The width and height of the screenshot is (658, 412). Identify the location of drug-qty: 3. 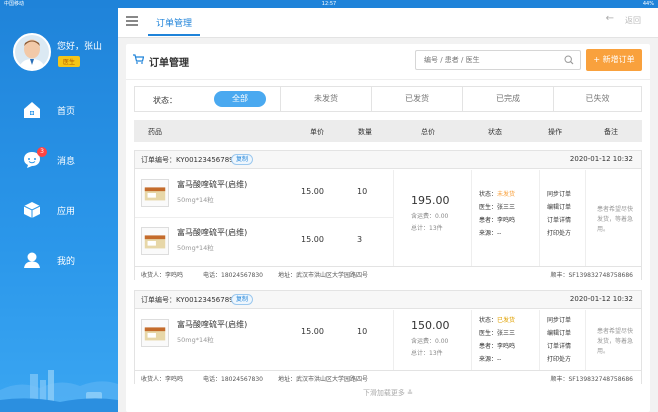
(360, 239).